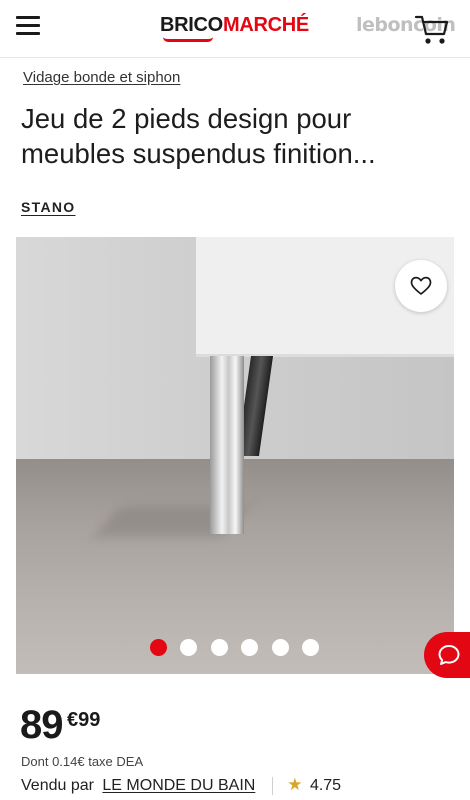 The height and width of the screenshot is (800, 470). Describe the element at coordinates (227, 445) in the screenshot. I see `image-leg-front` at that location.